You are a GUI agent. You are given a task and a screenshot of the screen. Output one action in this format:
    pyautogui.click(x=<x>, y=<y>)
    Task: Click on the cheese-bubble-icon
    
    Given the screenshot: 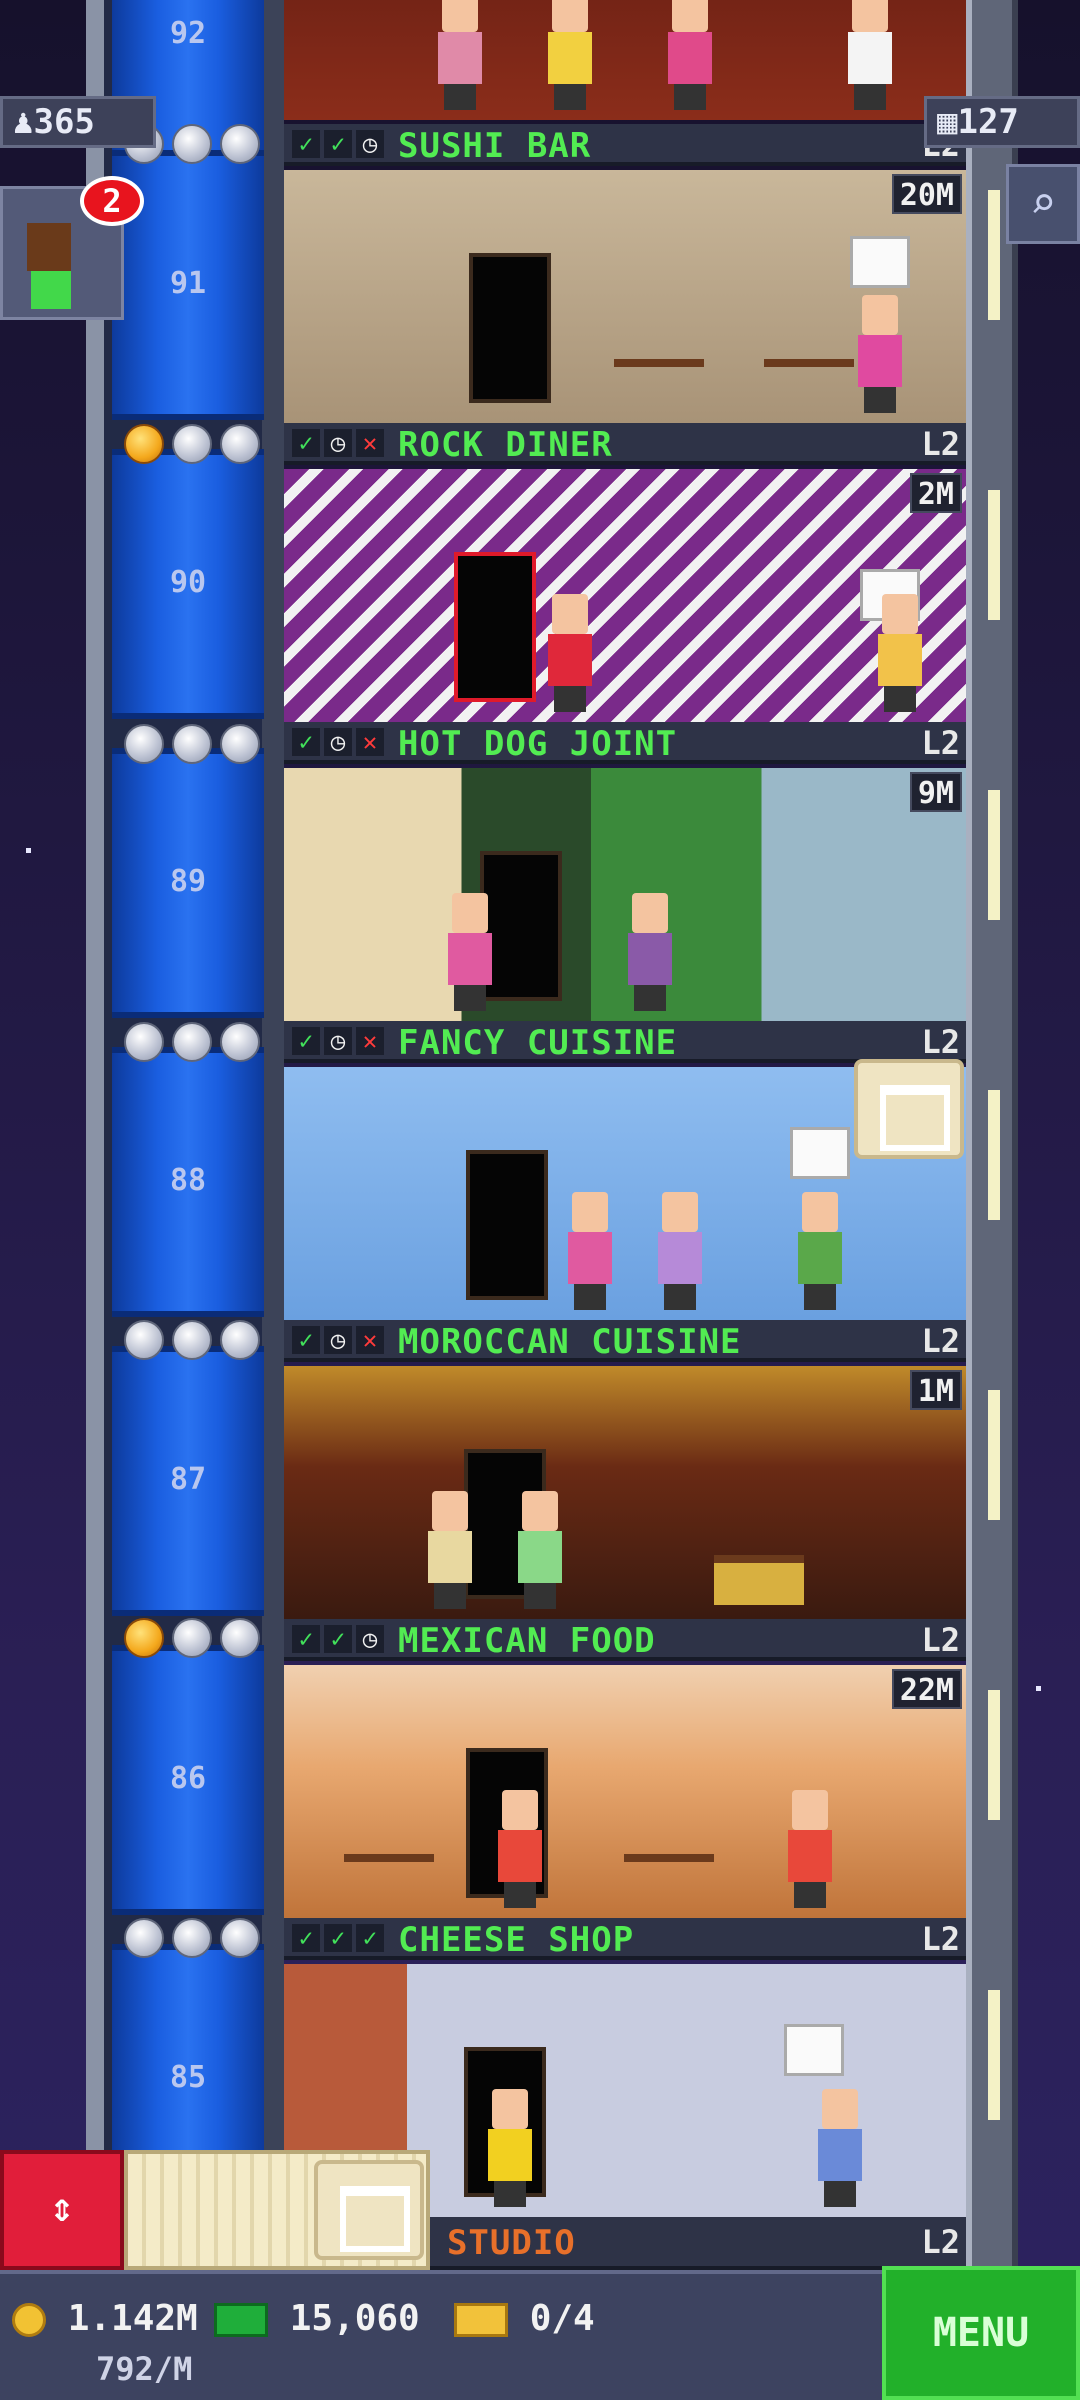 What is the action you would take?
    pyautogui.click(x=814, y=2050)
    